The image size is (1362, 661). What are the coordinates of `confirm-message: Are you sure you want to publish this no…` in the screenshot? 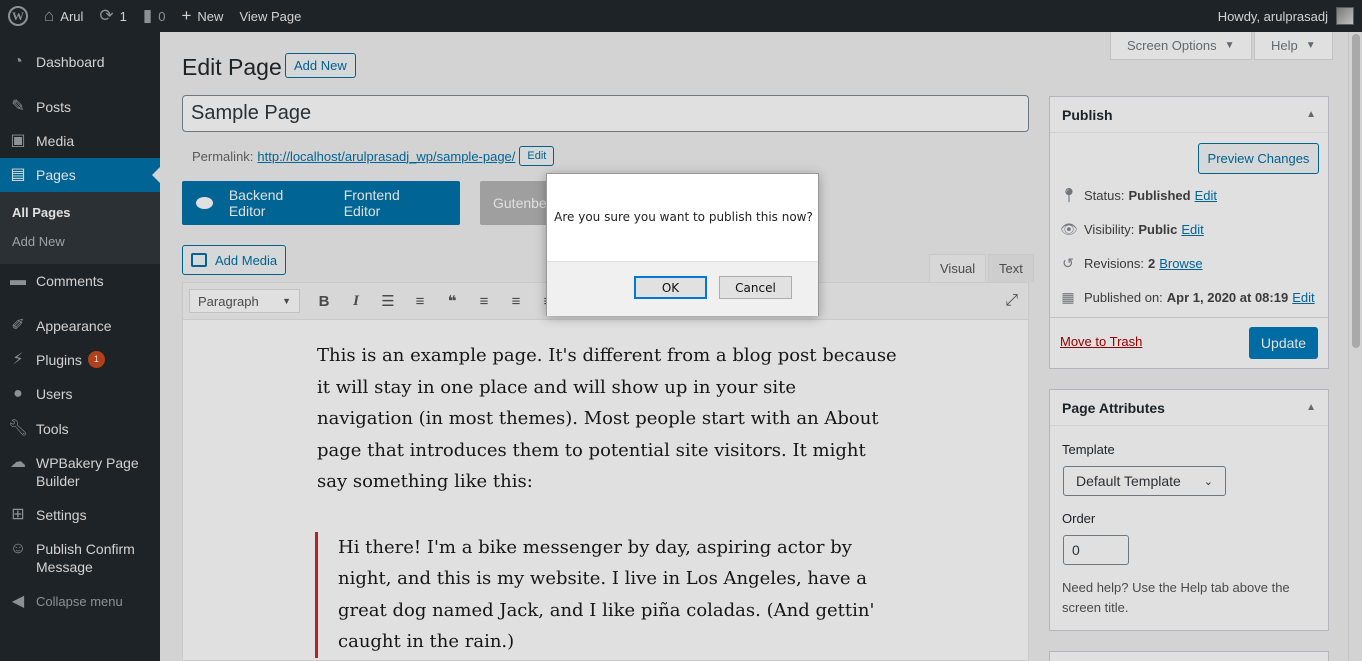 It's located at (683, 217).